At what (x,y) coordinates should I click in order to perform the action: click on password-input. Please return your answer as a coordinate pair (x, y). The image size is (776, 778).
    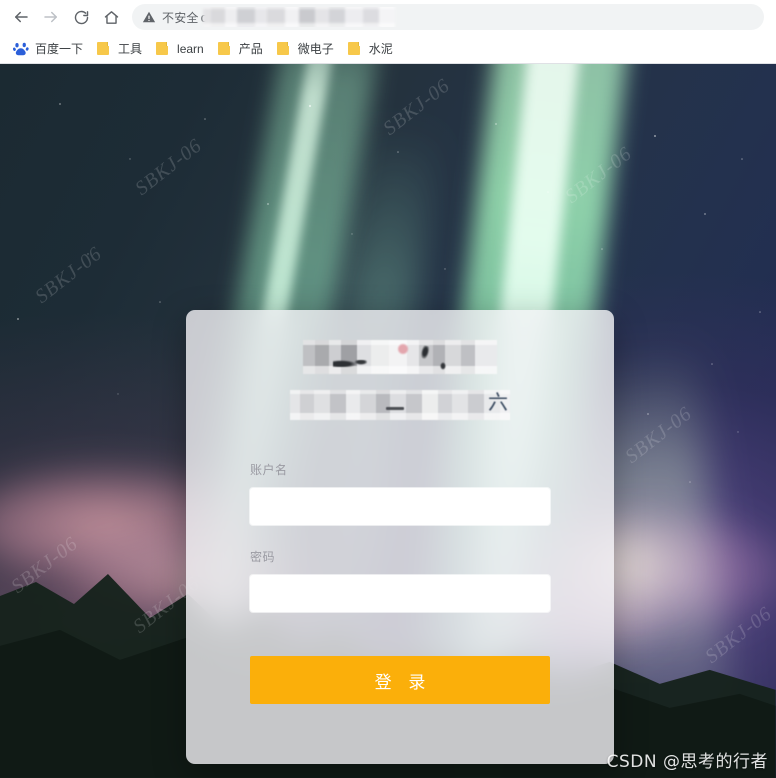
    Looking at the image, I should click on (400, 593).